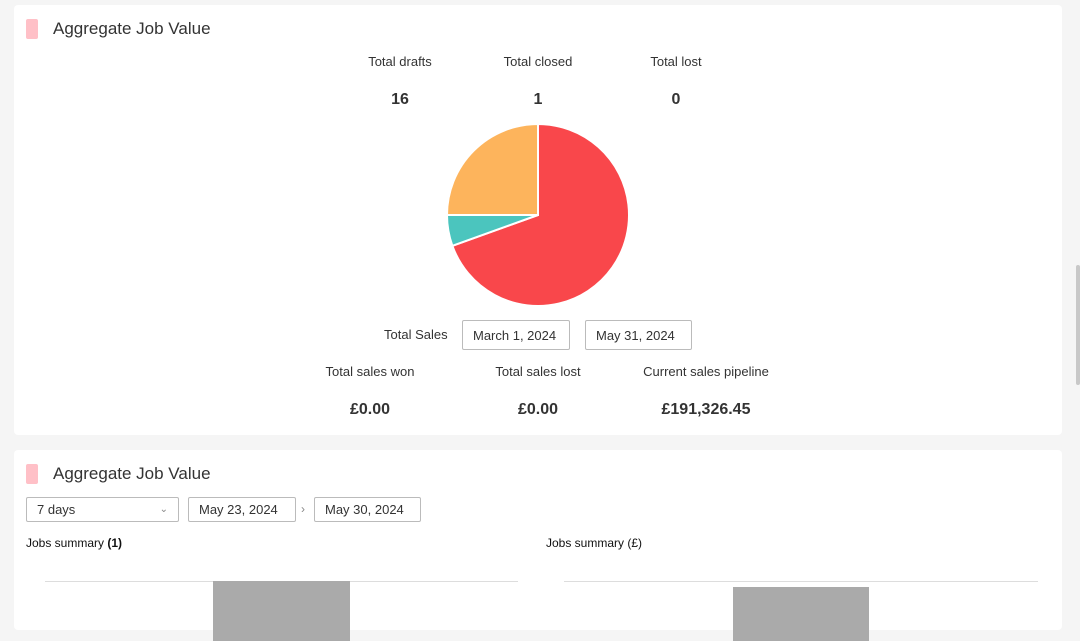  Describe the element at coordinates (242, 509) in the screenshot. I see `summary-start-date-input: May 23, 2024` at that location.